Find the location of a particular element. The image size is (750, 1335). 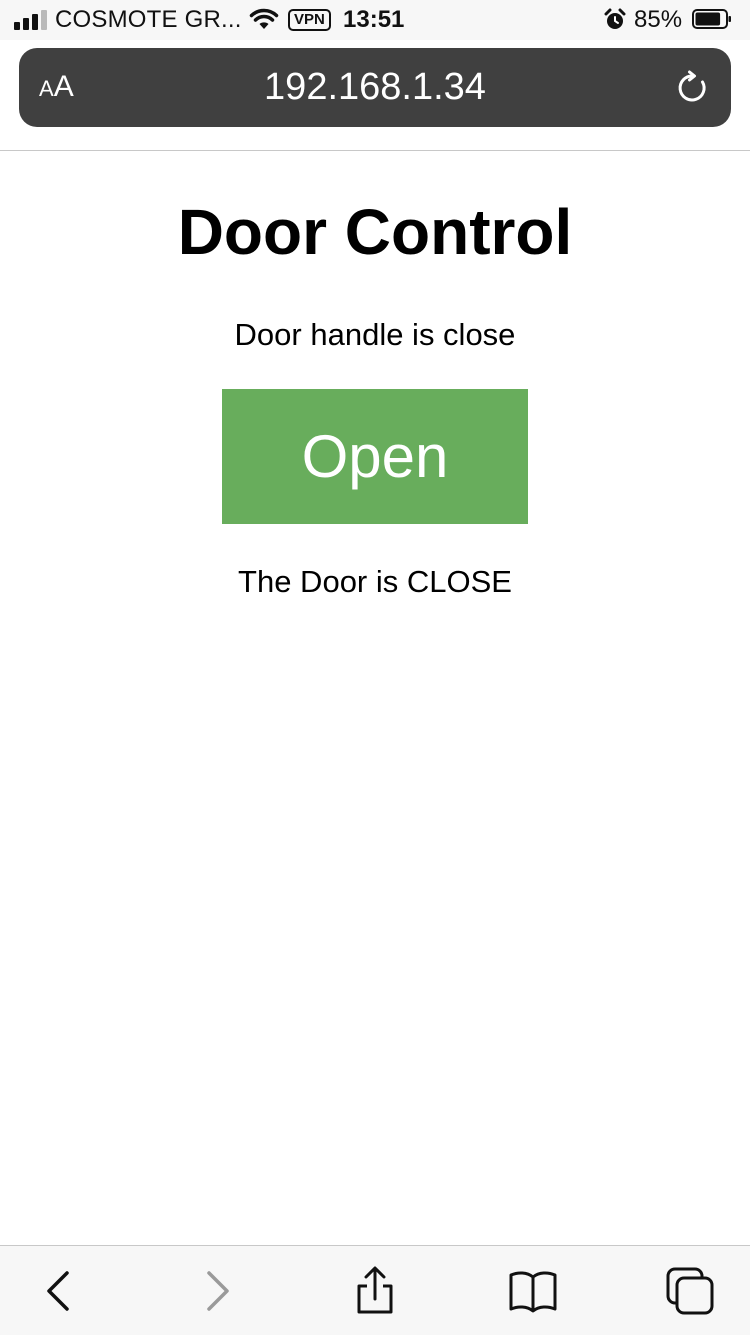

alarm-icon is located at coordinates (615, 18).